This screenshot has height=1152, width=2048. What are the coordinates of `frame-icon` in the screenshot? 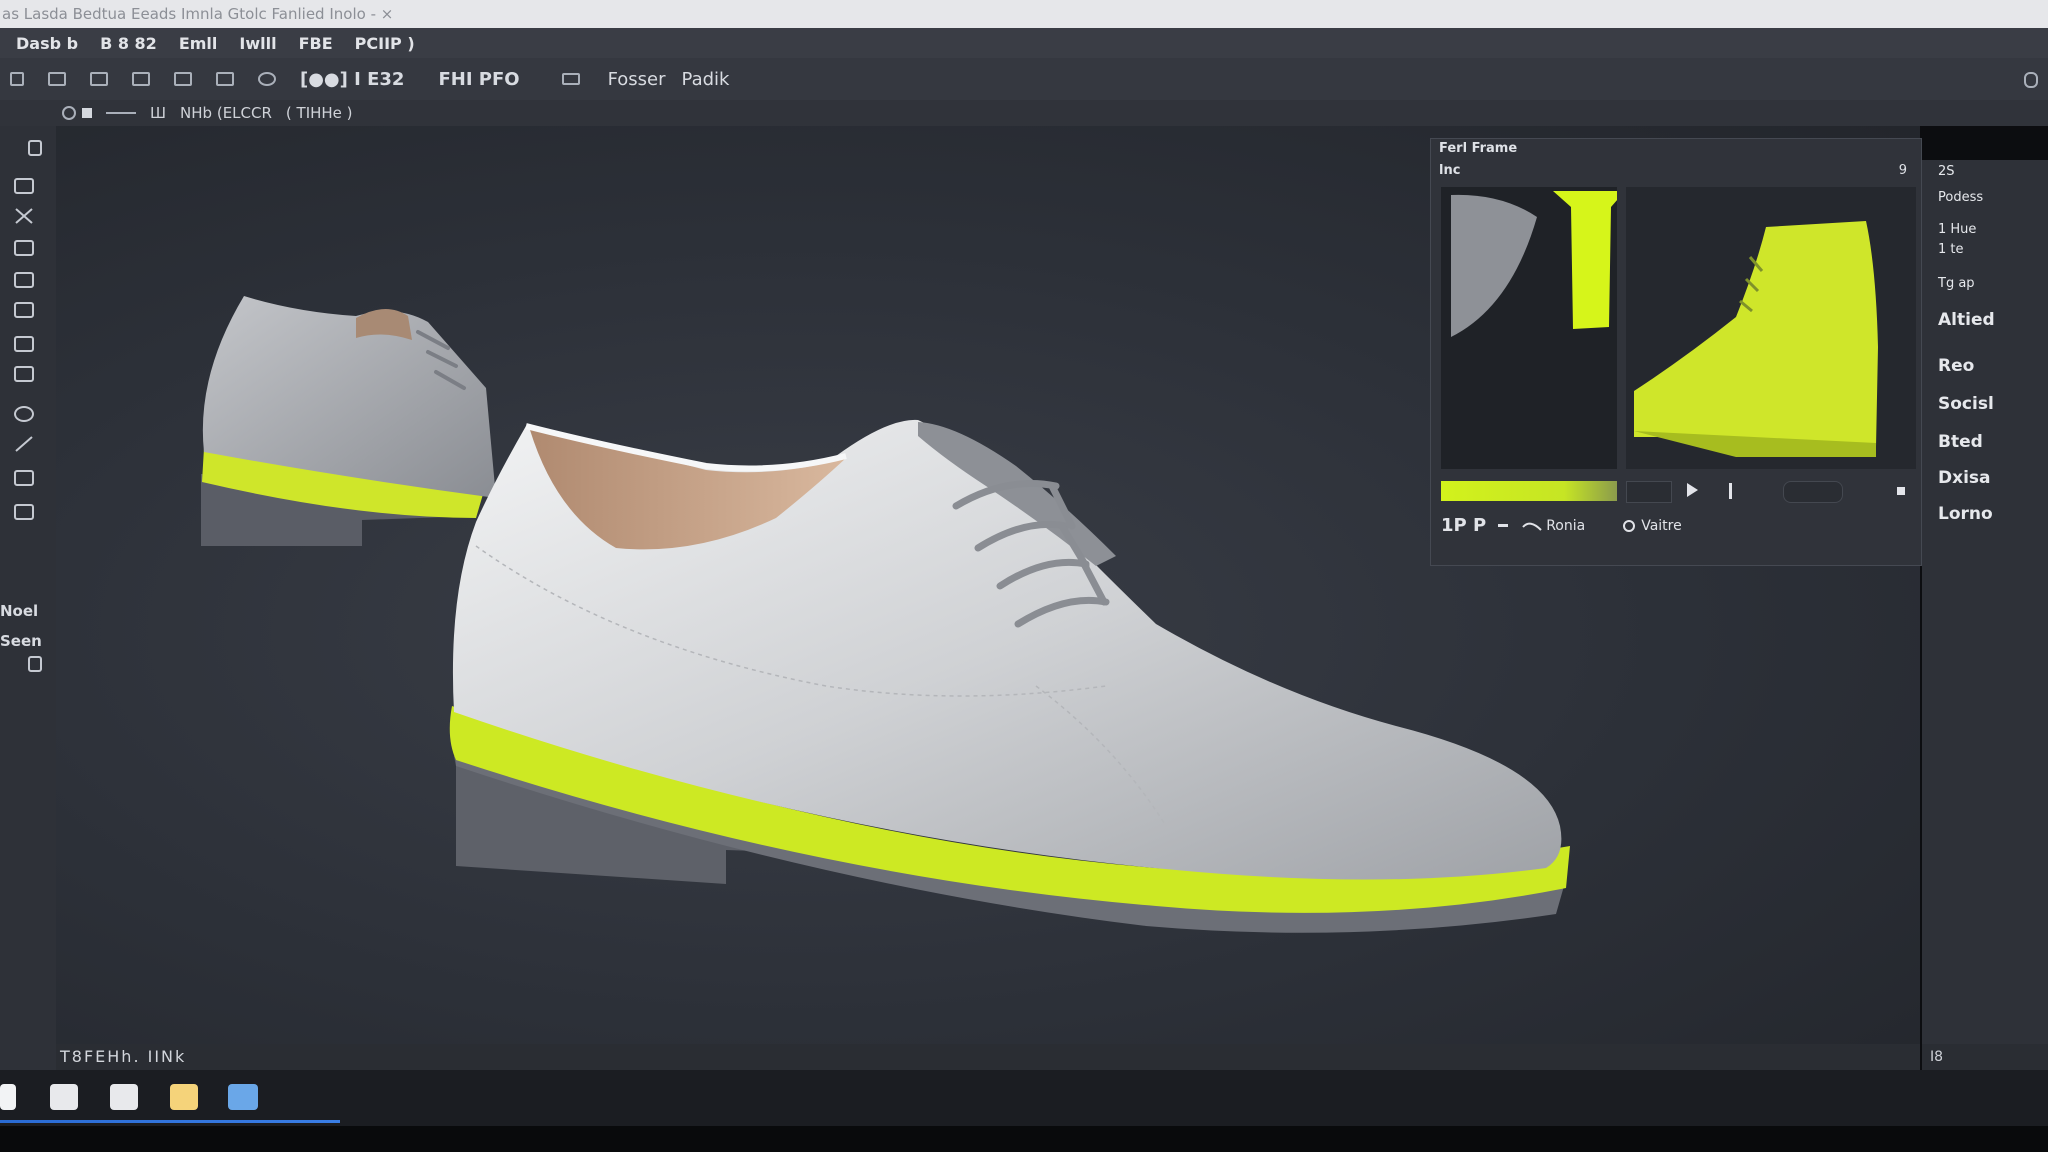 It's located at (141, 79).